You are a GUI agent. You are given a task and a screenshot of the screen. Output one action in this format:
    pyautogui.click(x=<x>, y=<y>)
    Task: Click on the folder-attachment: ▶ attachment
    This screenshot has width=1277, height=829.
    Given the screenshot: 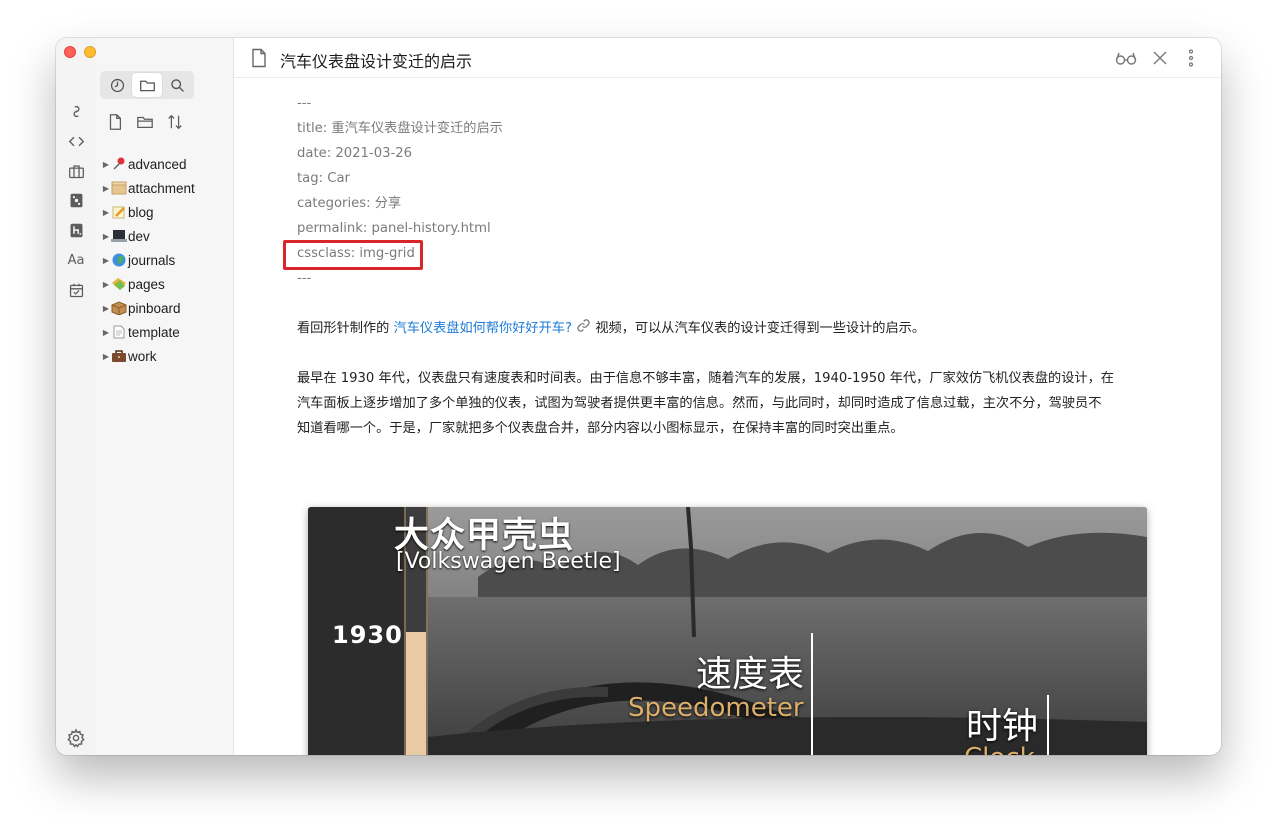 What is the action you would take?
    pyautogui.click(x=166, y=188)
    